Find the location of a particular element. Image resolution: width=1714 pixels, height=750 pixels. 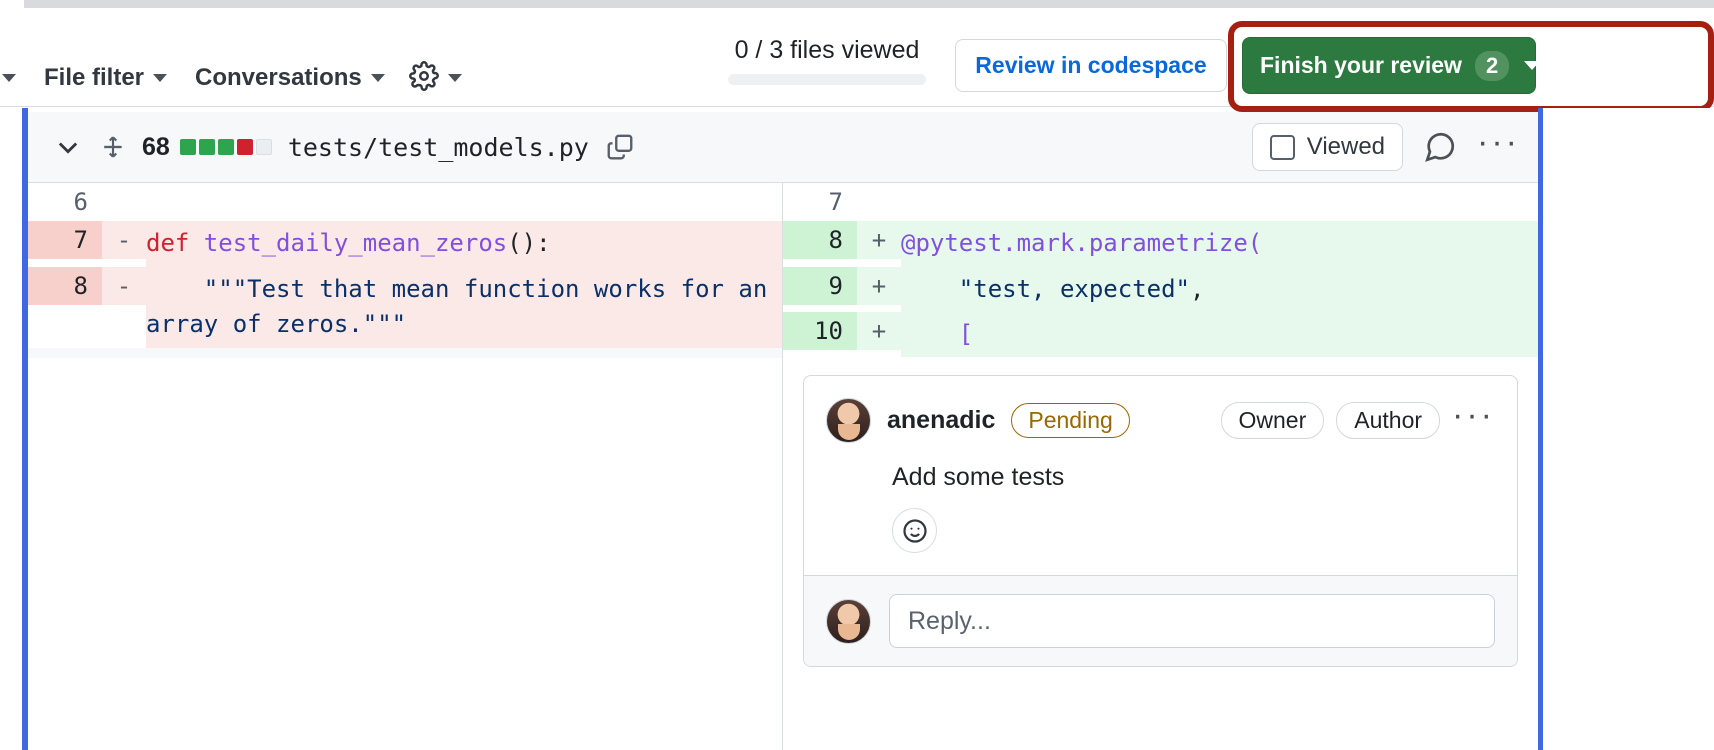

toolbar-left-group: File filter Conversations is located at coordinates (236, 78).